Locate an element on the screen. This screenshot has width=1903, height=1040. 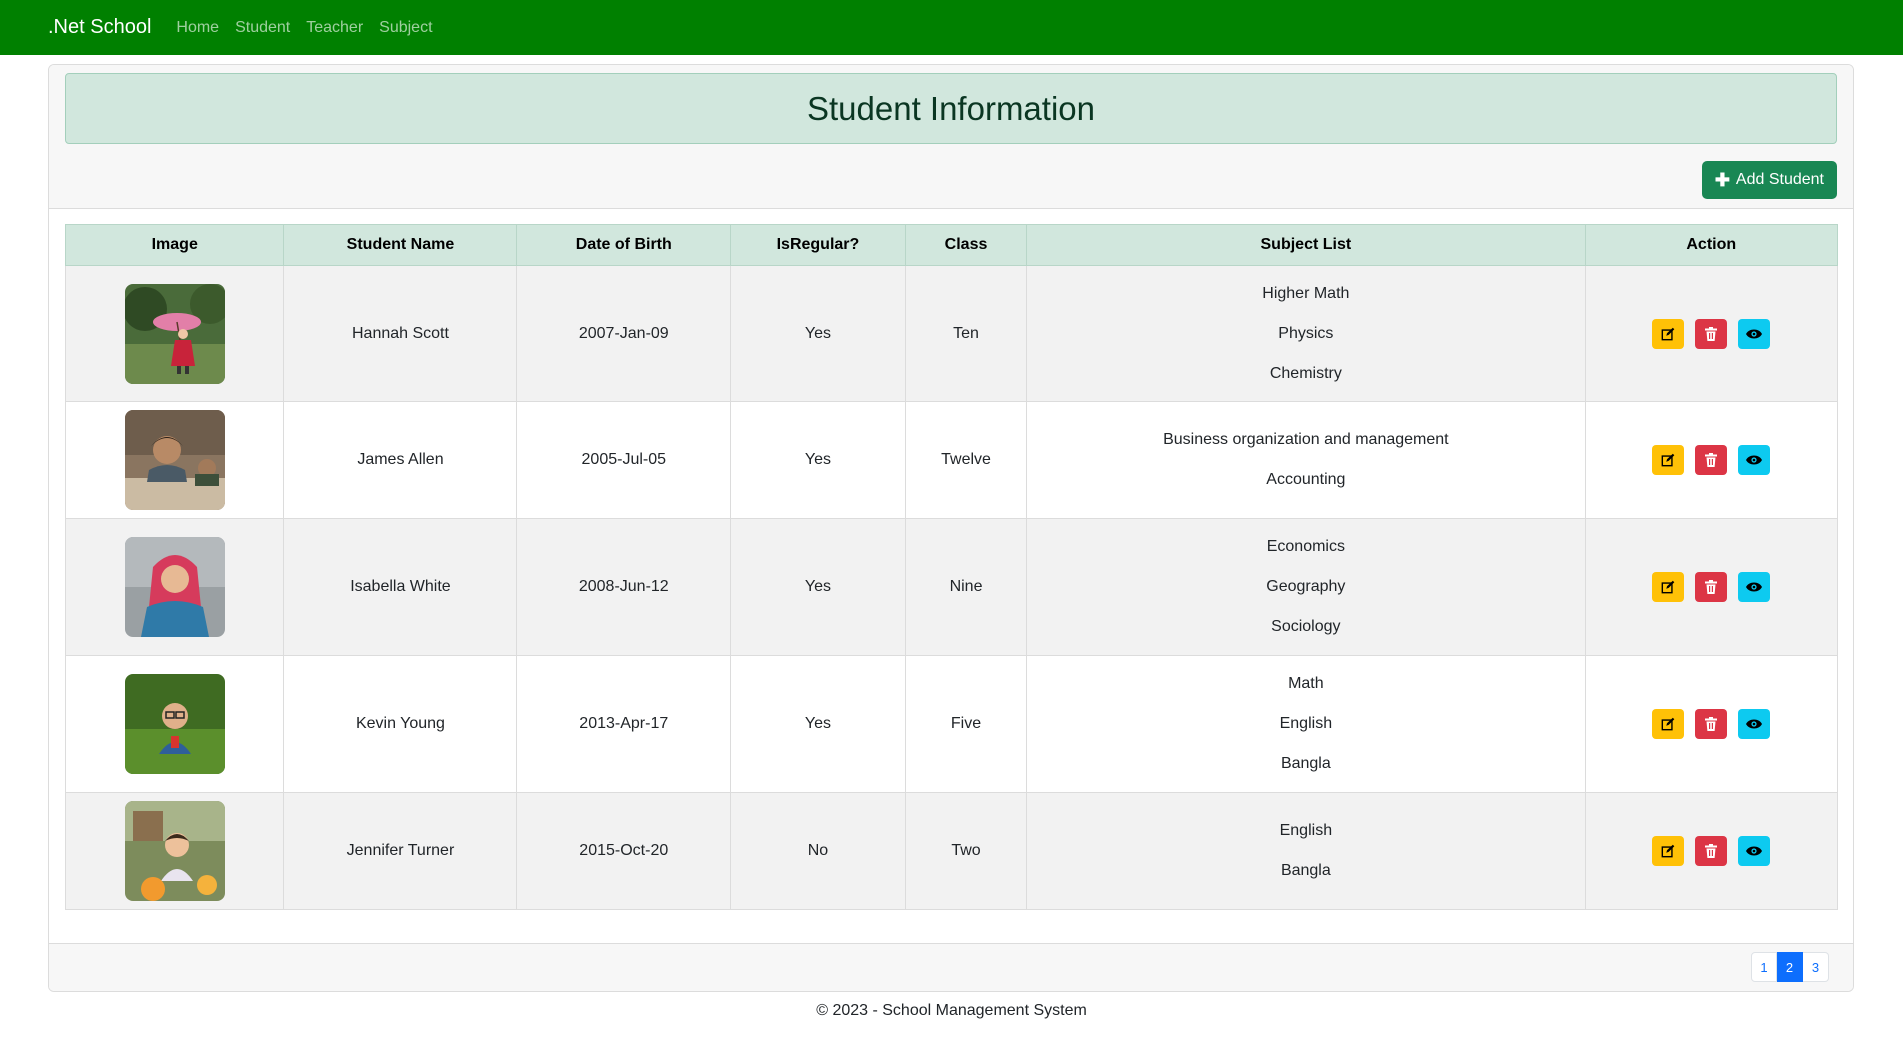
nav-teacher: Teacher is located at coordinates (334, 28).